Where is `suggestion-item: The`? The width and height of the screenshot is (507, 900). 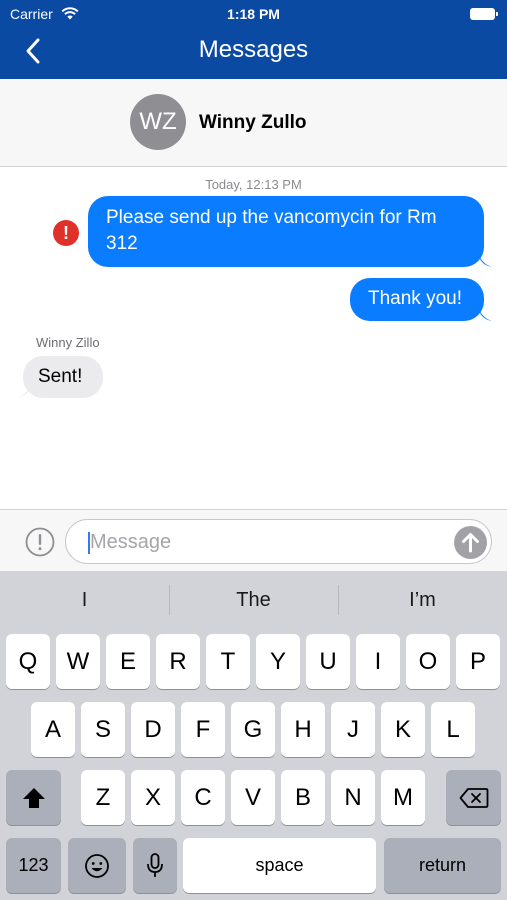
suggestion-item: The is located at coordinates (253, 600).